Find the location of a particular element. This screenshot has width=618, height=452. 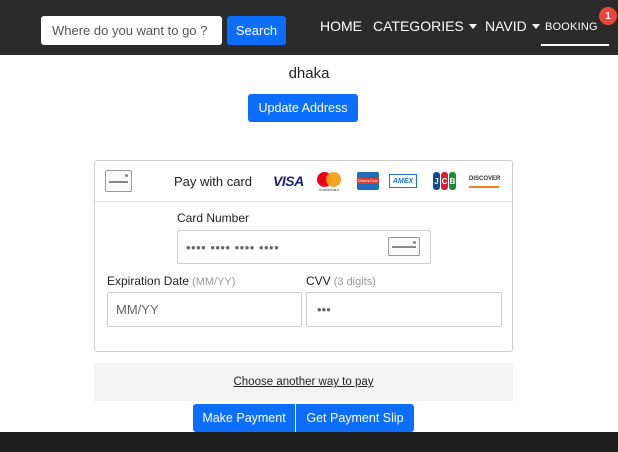

top-navbar: Search HOME CATEGORIES NAVID BOOKING 1 is located at coordinates (309, 27).